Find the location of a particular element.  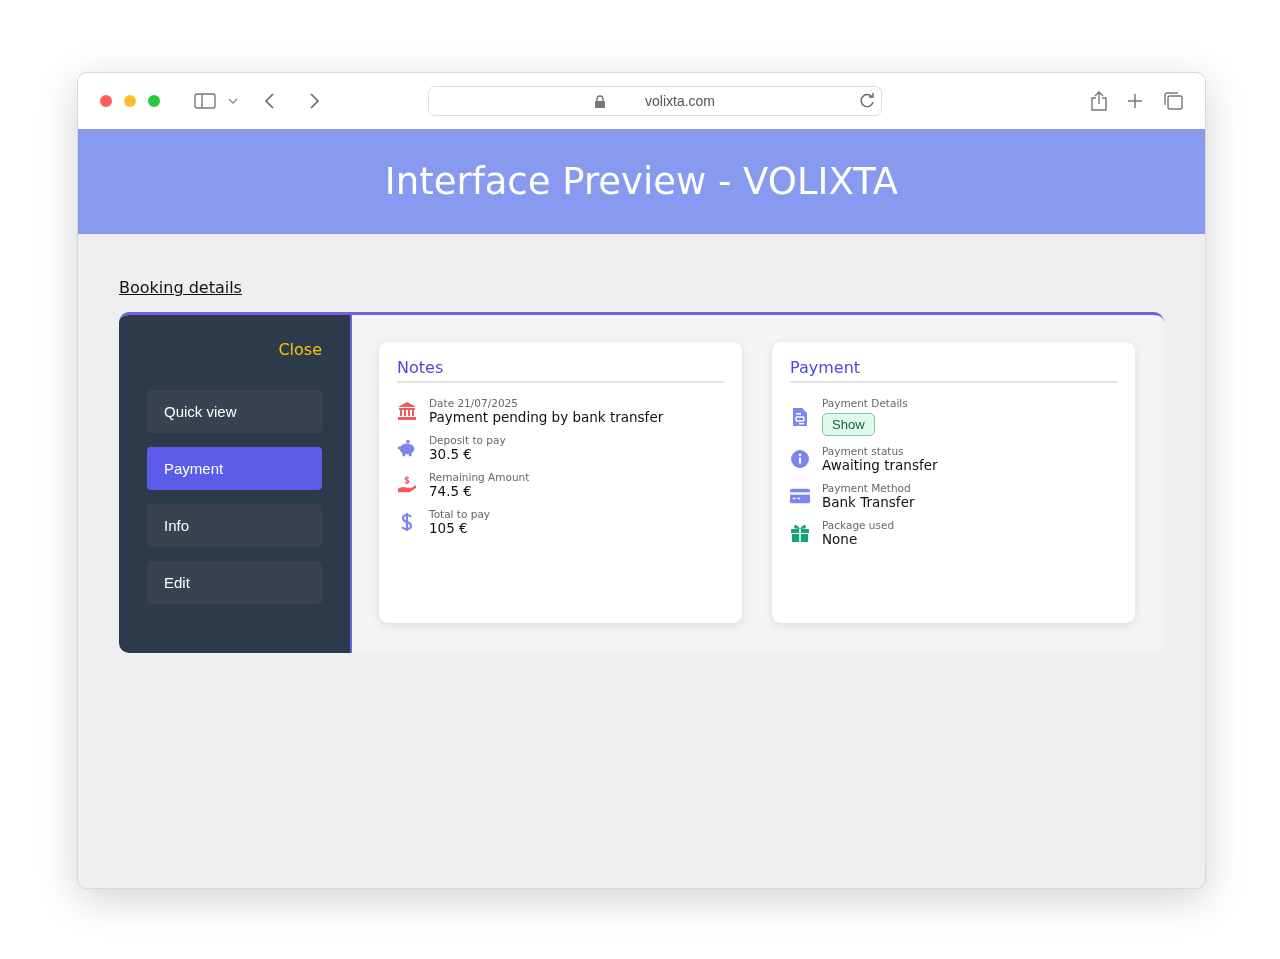

card-title: Notes is located at coordinates (420, 367).